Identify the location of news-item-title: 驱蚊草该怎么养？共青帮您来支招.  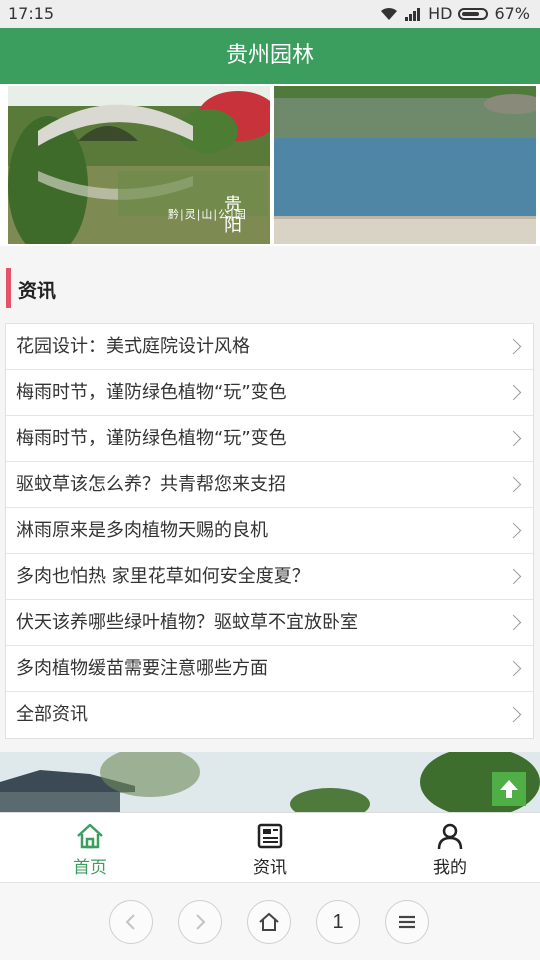
(151, 484).